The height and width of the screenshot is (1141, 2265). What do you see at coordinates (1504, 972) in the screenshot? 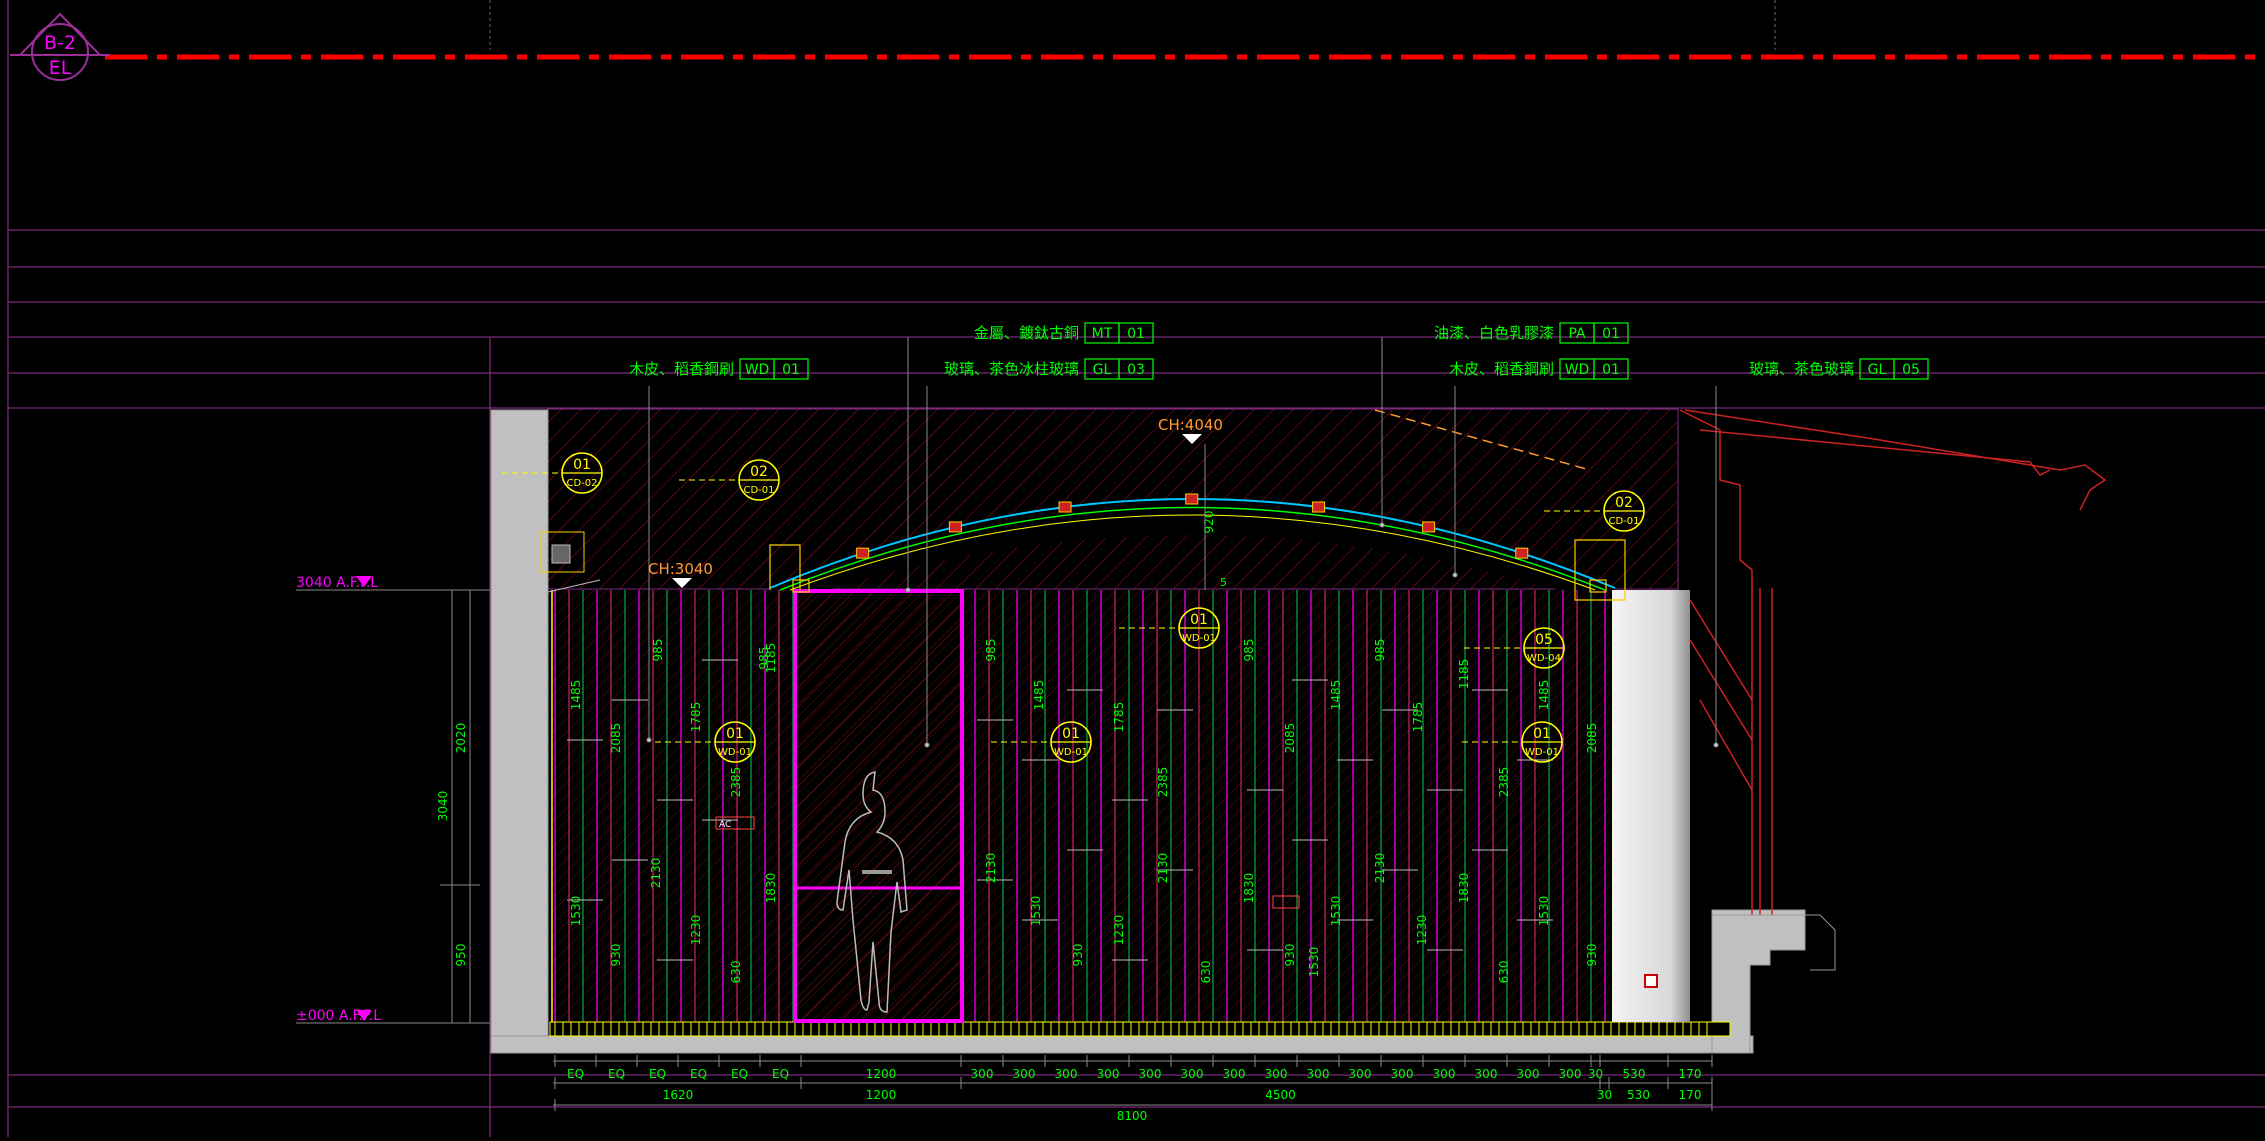
I see `panel-dim-label: 630` at bounding box center [1504, 972].